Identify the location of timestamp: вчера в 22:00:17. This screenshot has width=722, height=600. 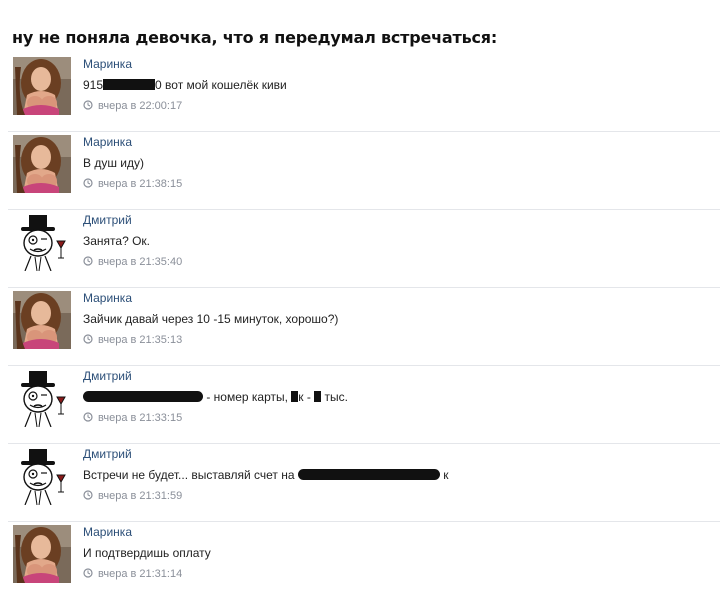
(132, 106).